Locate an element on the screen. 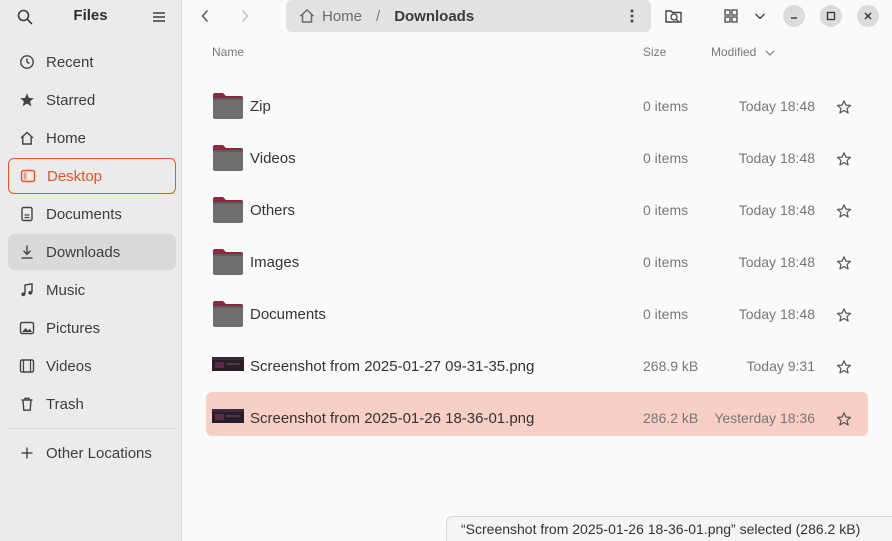 This screenshot has height=541, width=892. sidebar-item-label: Downloads is located at coordinates (83, 252).